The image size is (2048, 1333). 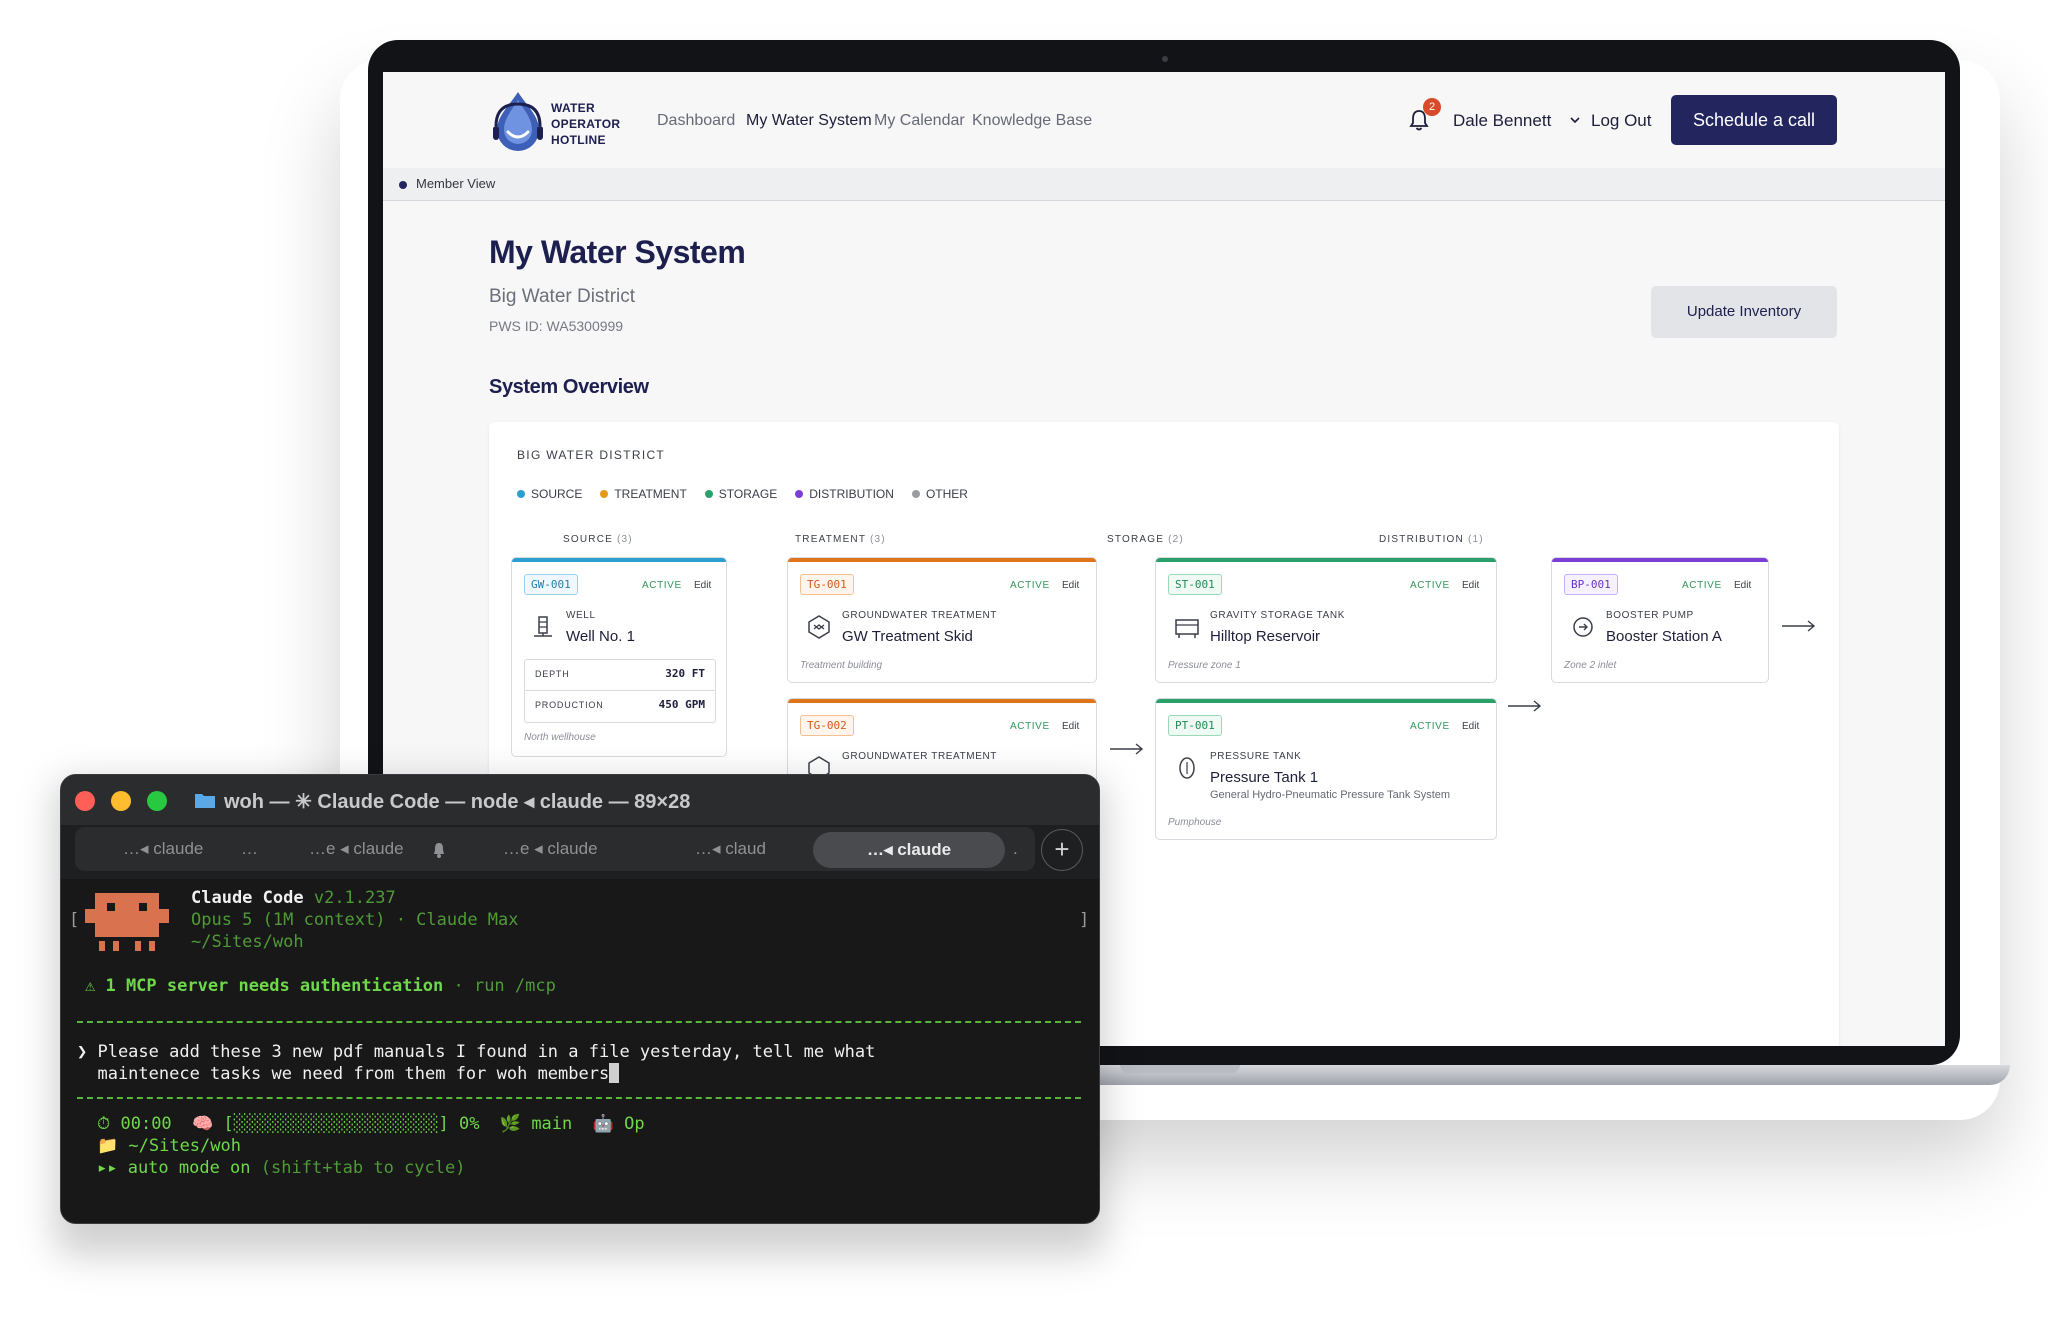 I want to click on column-header-treatment: TREATMENT (3), so click(x=840, y=539).